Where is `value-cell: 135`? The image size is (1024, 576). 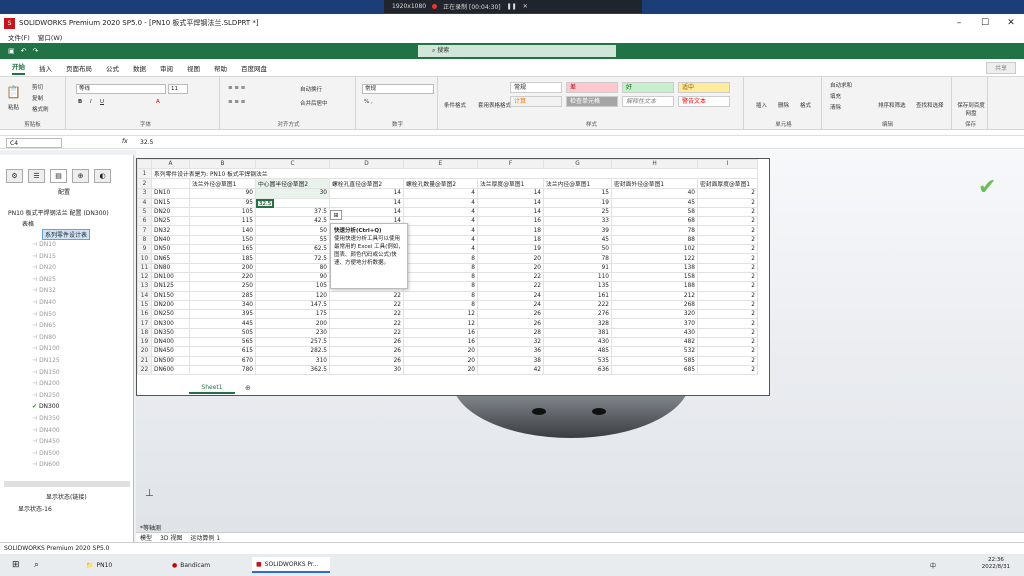 value-cell: 135 is located at coordinates (577, 286).